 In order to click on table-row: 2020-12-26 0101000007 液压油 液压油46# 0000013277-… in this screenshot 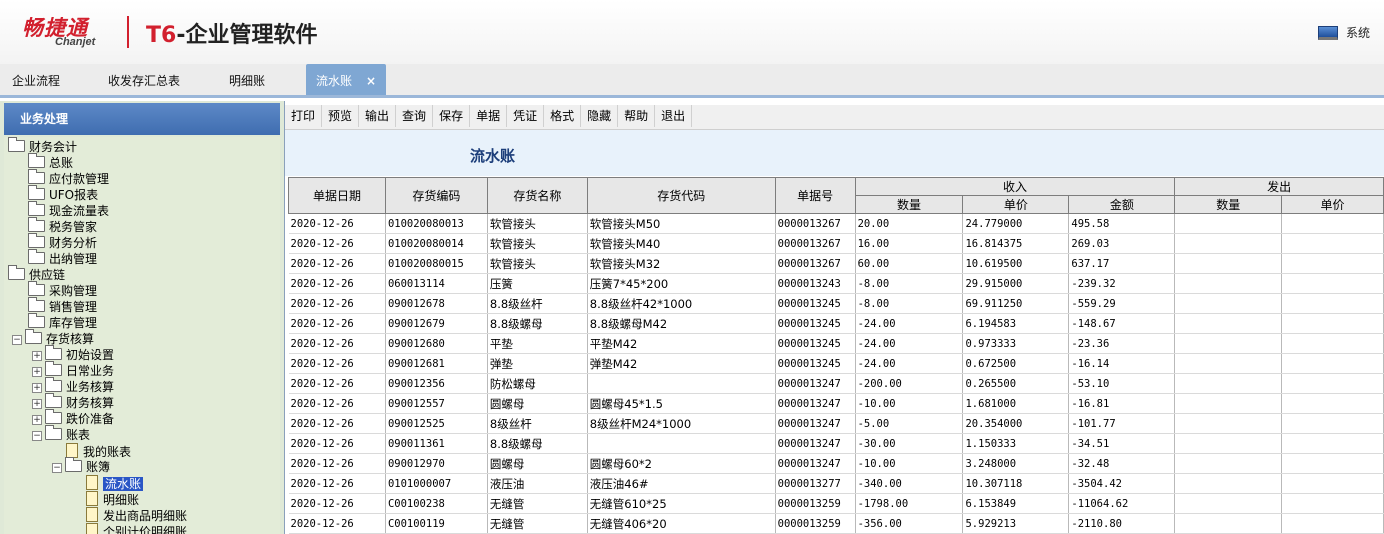, I will do `click(836, 483)`.